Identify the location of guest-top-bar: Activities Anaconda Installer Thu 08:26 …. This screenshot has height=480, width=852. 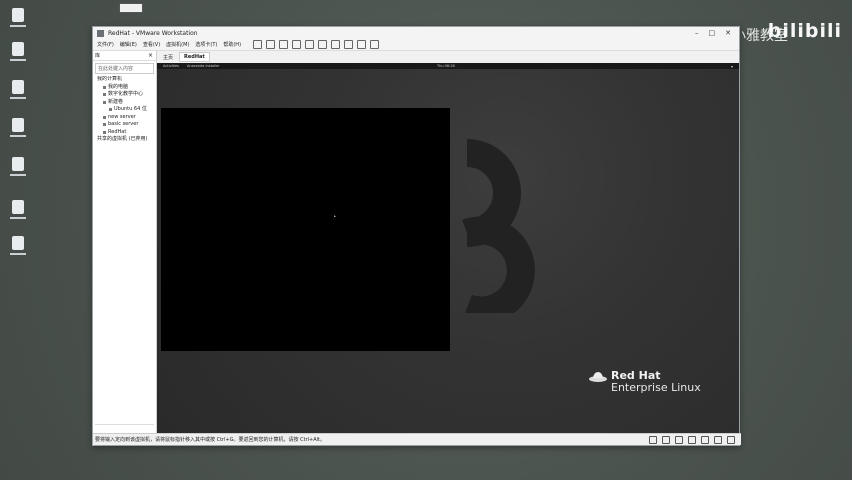
(448, 66).